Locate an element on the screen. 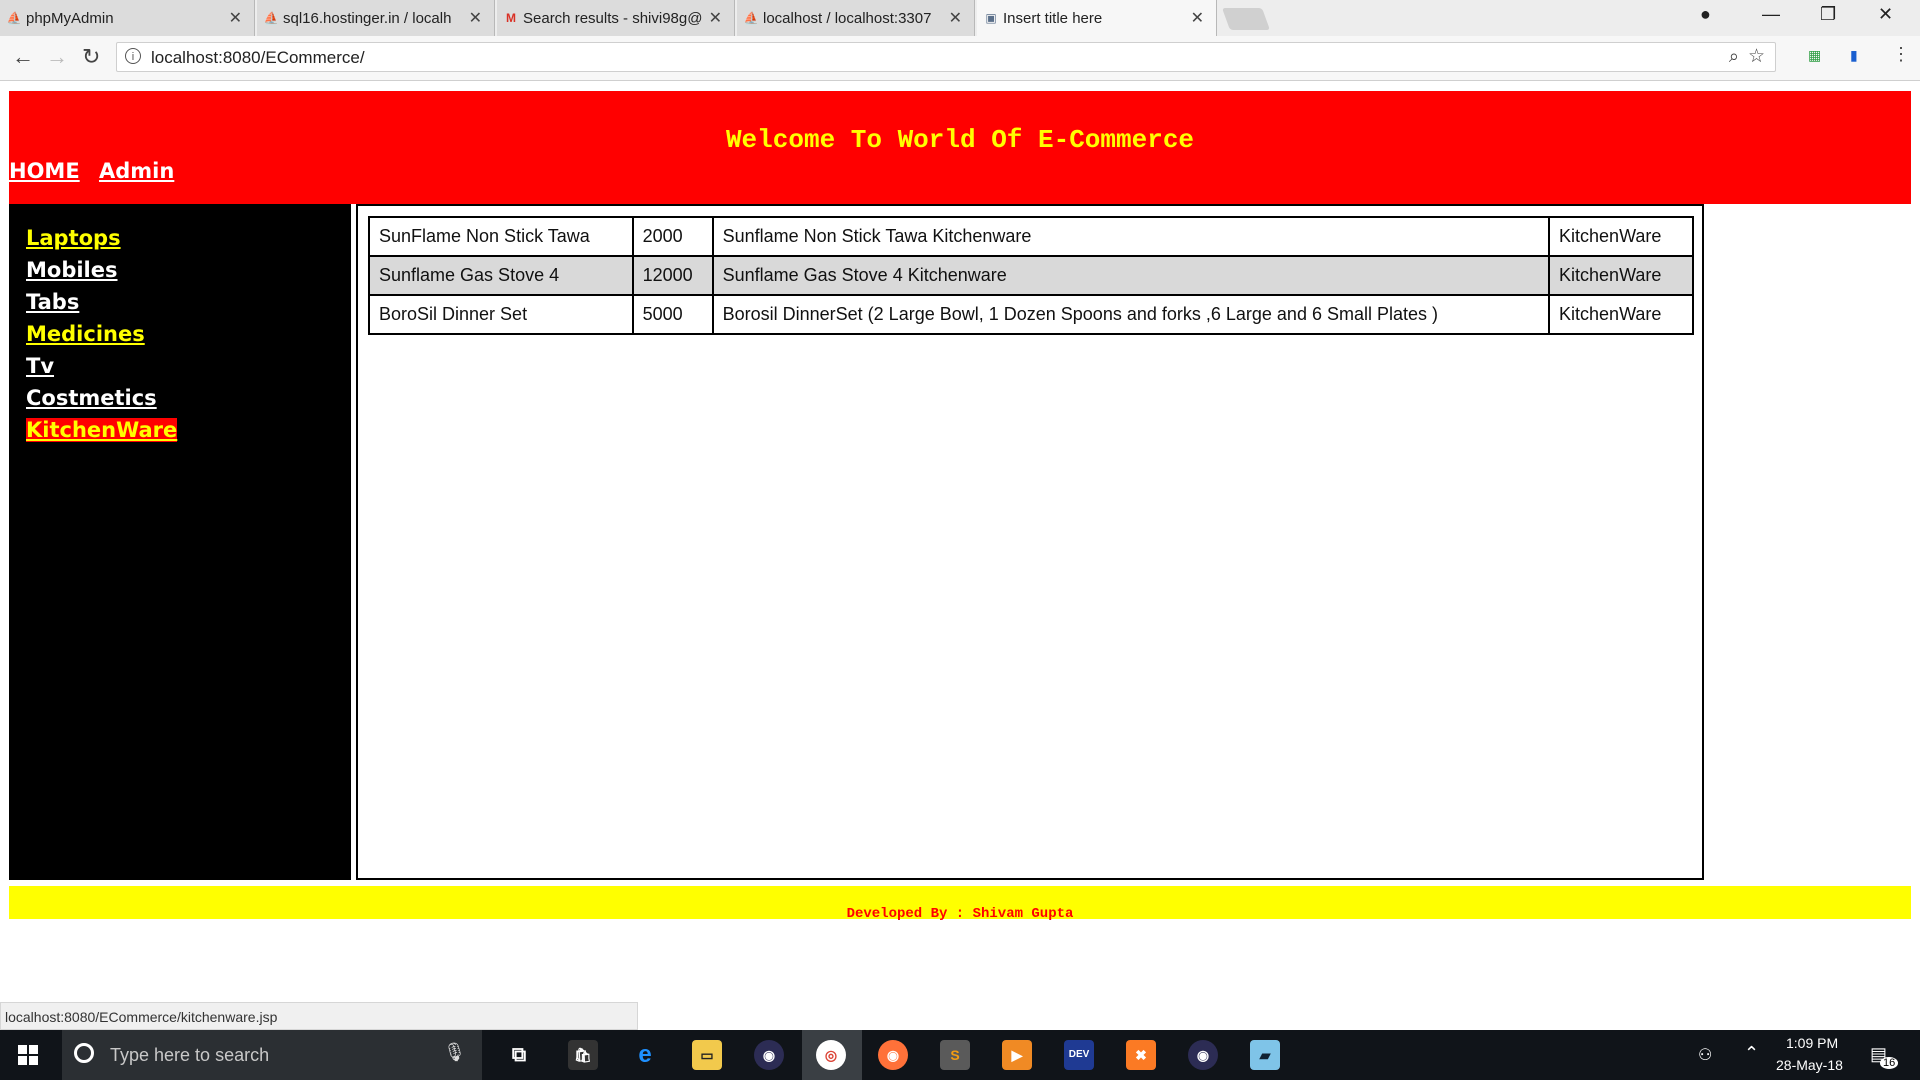  product-price: 12000 is located at coordinates (672, 275).